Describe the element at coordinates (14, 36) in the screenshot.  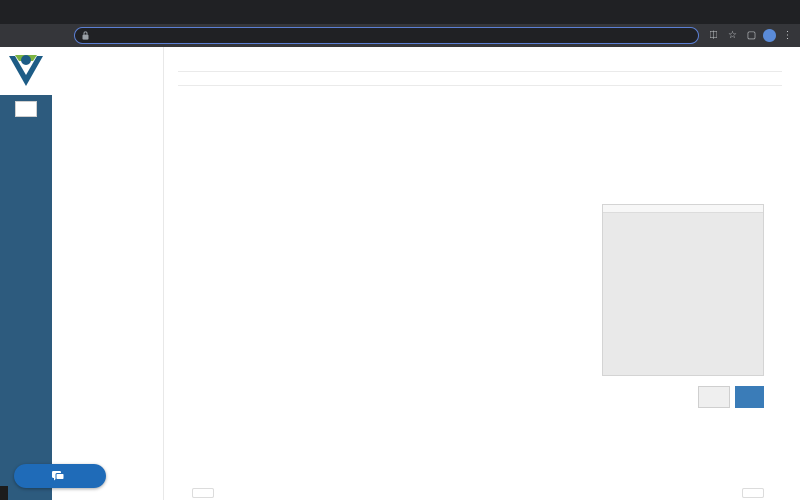
I see `back-button` at that location.